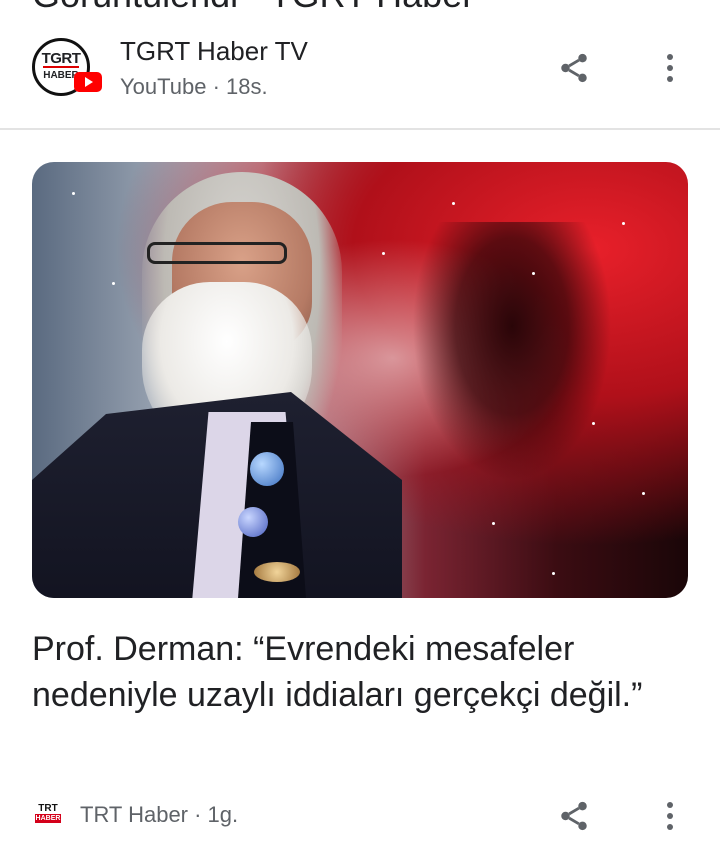 The height and width of the screenshot is (856, 720). What do you see at coordinates (217, 253) in the screenshot?
I see `glasses` at bounding box center [217, 253].